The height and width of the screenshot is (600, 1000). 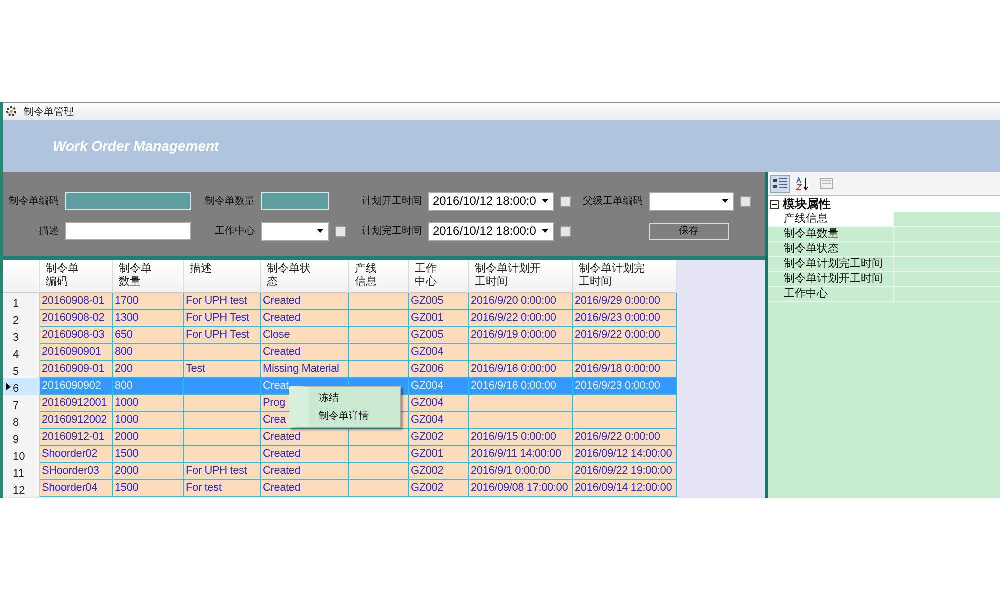 I want to click on row-number: 3, so click(x=16, y=338).